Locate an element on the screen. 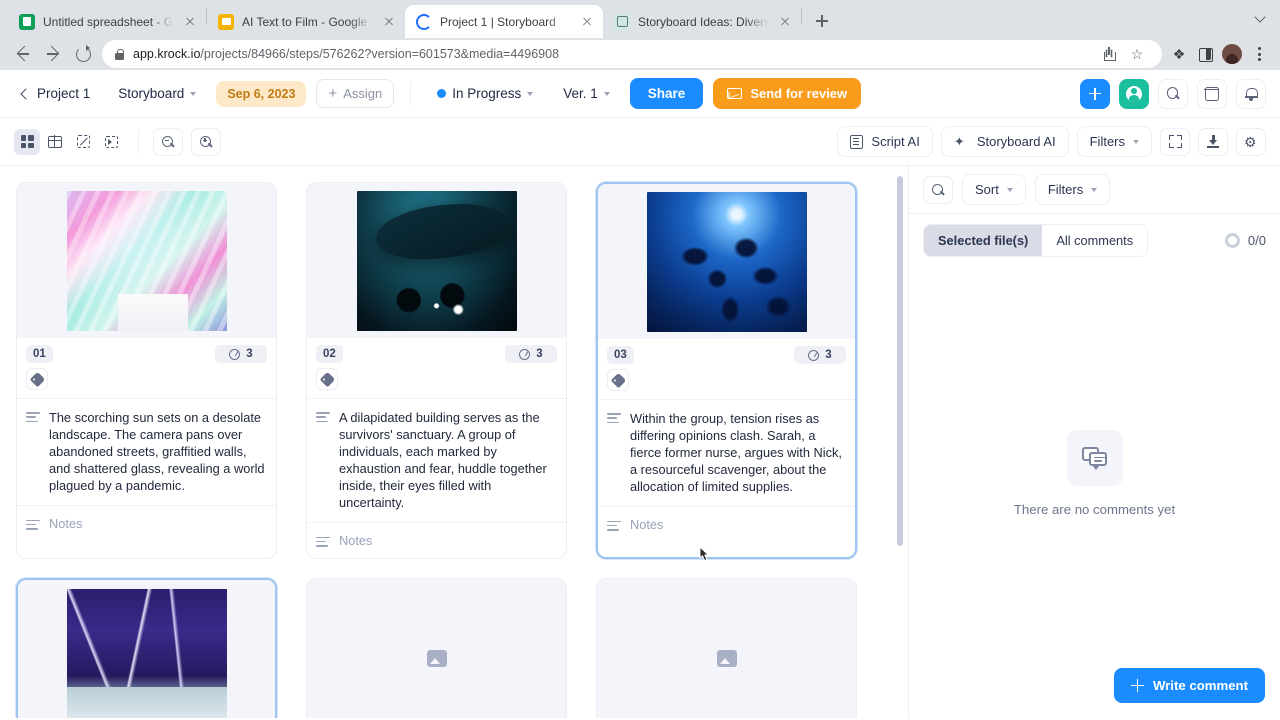 Image resolution: width=1280 pixels, height=720 pixels. header-actions is located at coordinates (1173, 93).